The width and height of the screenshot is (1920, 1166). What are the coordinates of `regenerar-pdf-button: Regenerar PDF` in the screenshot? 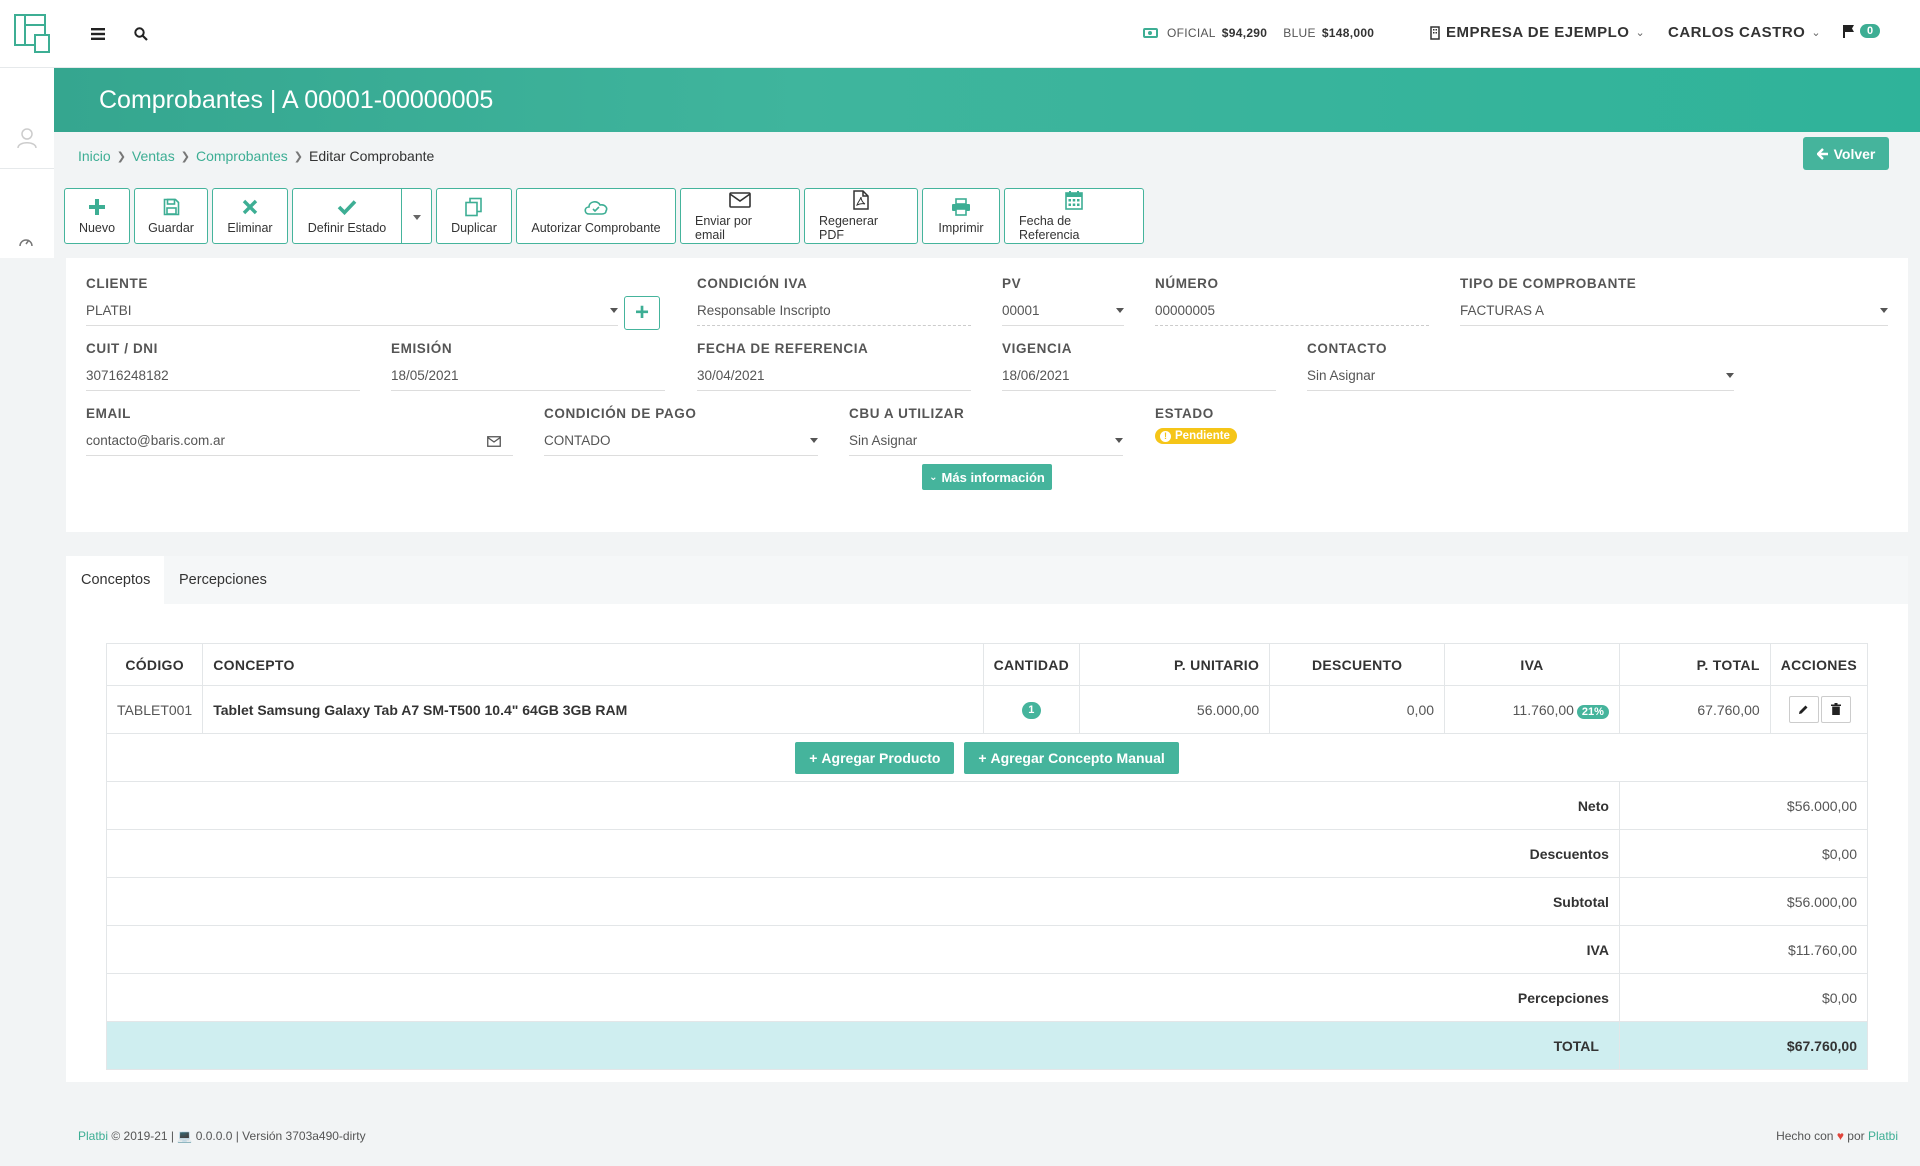 It's located at (861, 216).